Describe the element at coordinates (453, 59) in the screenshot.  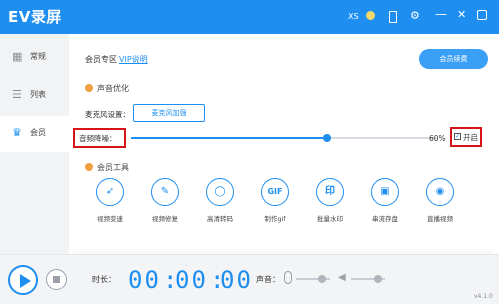
I see `renew-button: 会员续费` at that location.